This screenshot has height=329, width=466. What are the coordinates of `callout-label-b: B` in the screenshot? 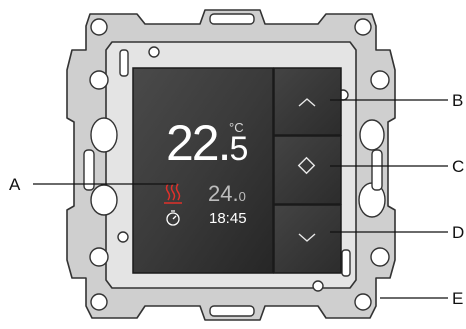 It's located at (458, 100).